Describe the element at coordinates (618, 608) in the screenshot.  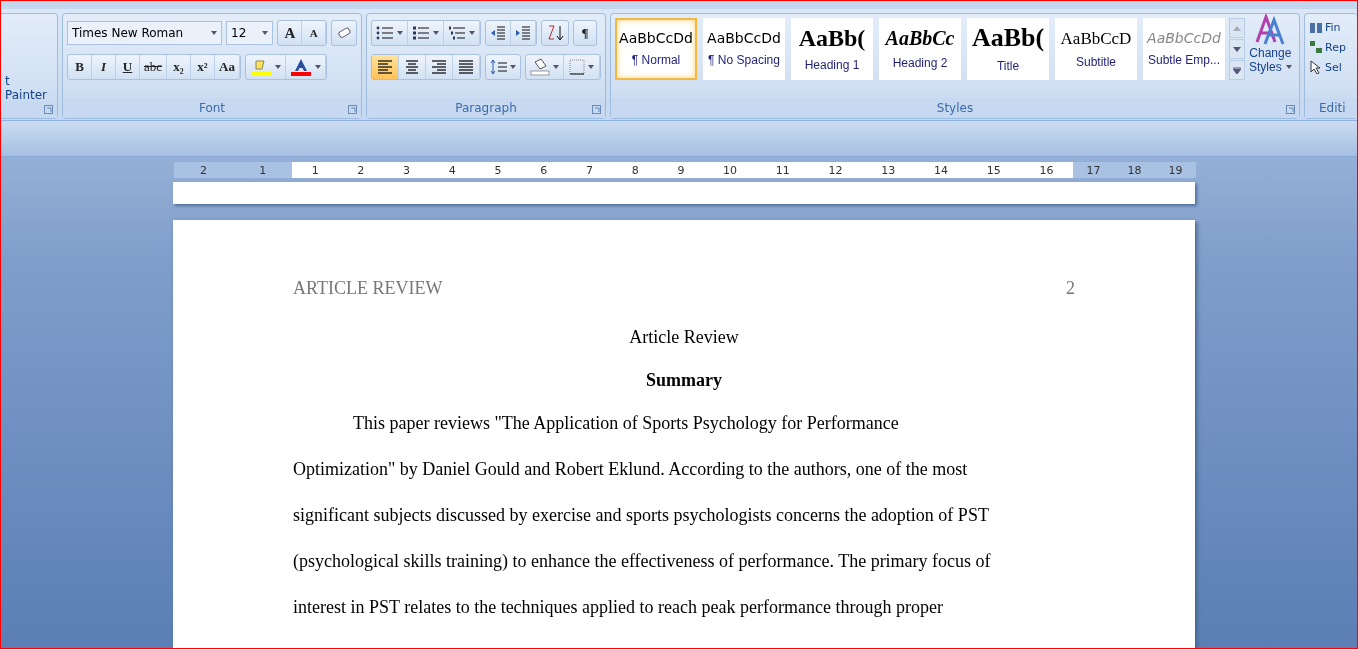
I see `paragraph-line: interest in PST relates to the techniques applied to reach peak performance through proper` at that location.